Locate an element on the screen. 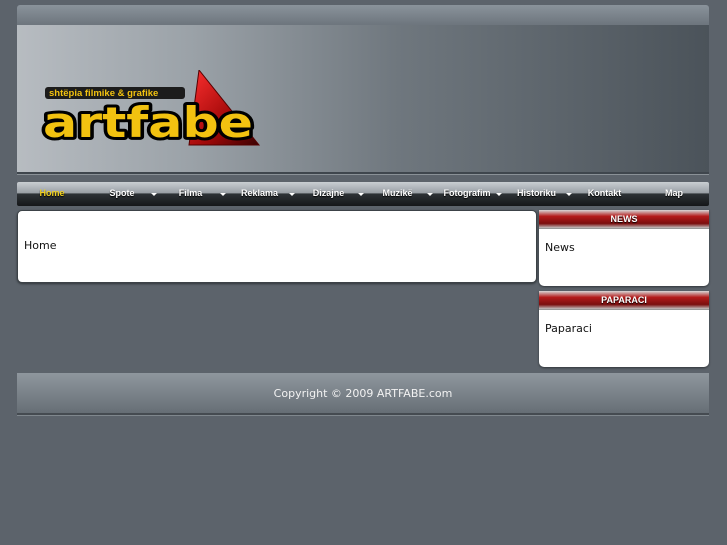 This screenshot has width=727, height=545. top-strip is located at coordinates (363, 15).